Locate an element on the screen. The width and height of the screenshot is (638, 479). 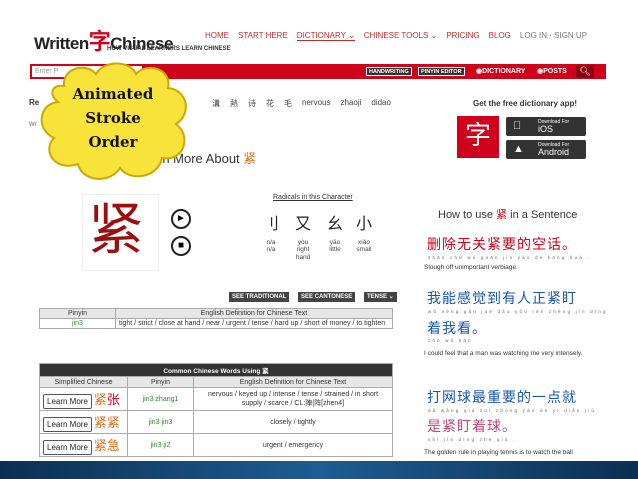
search-icon: 🔍︎ is located at coordinates (585, 71).